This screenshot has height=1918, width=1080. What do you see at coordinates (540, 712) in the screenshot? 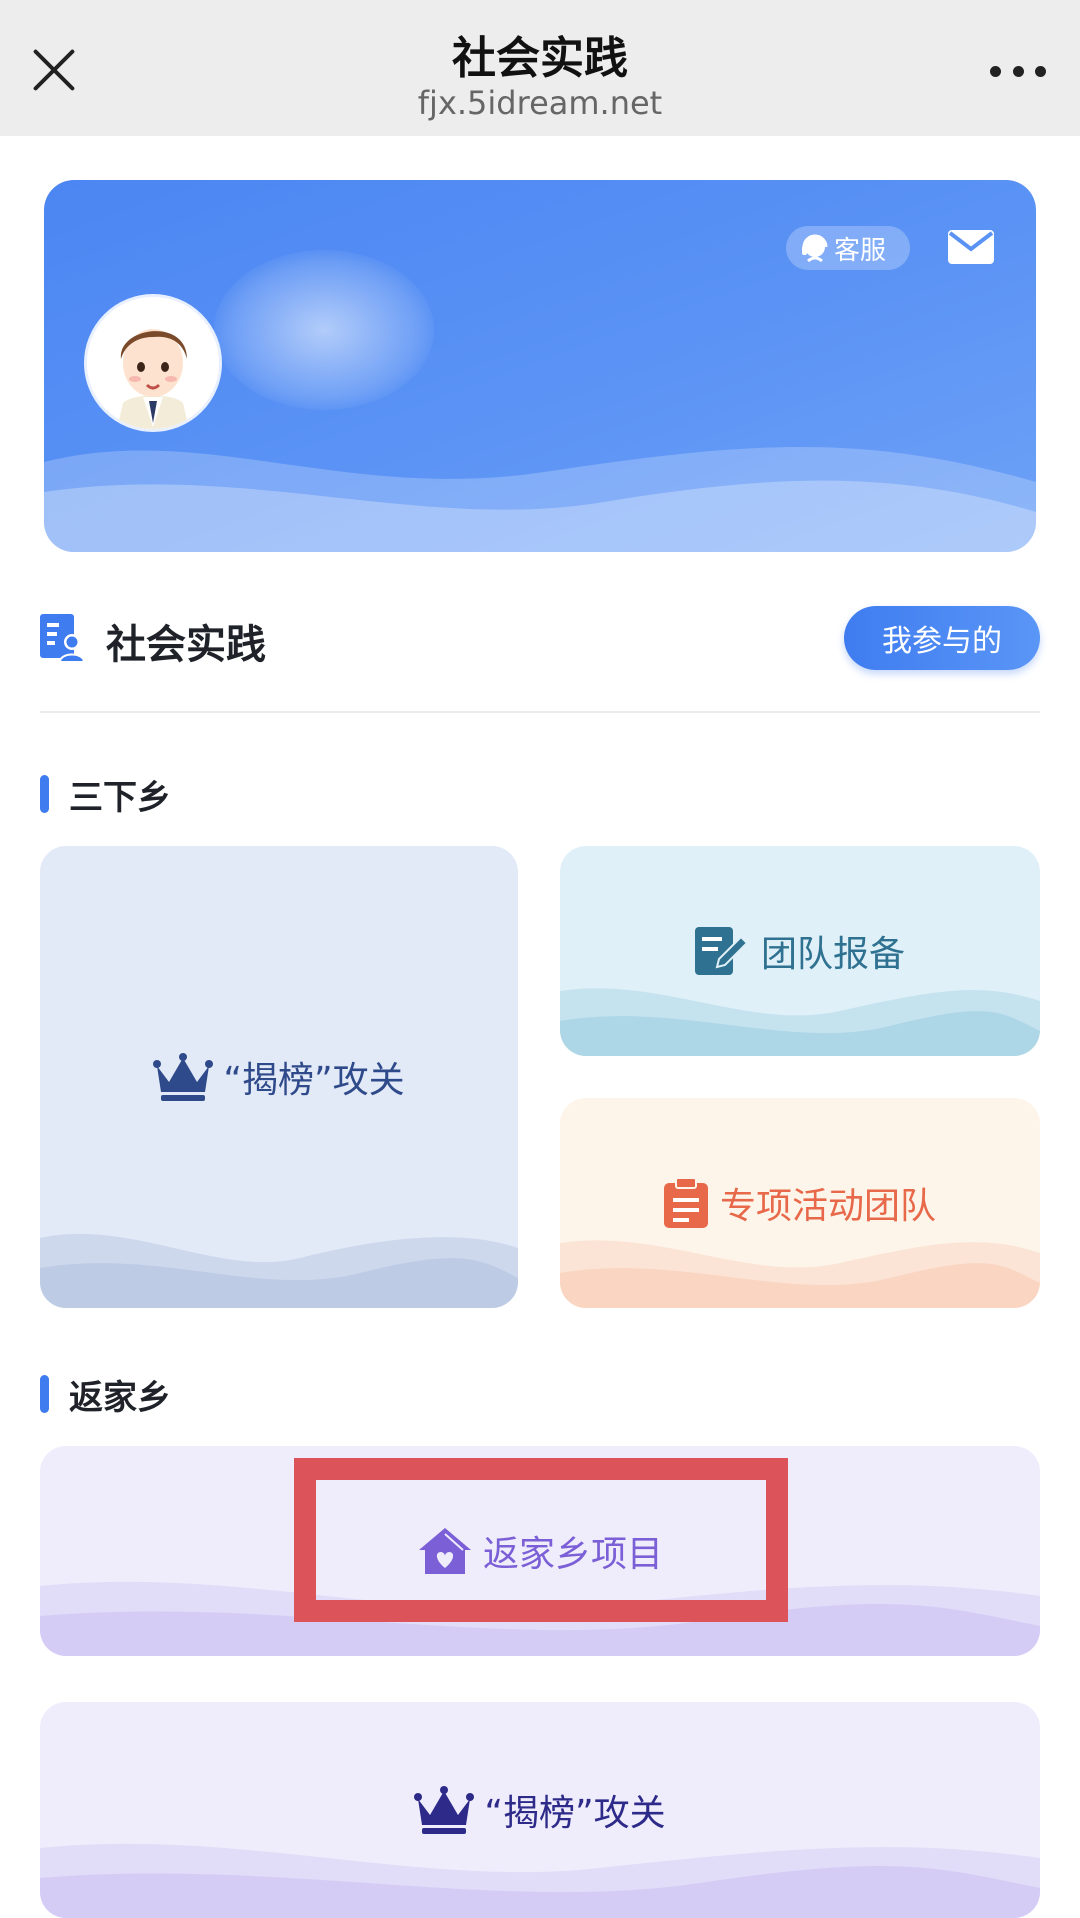
I see `divider` at bounding box center [540, 712].